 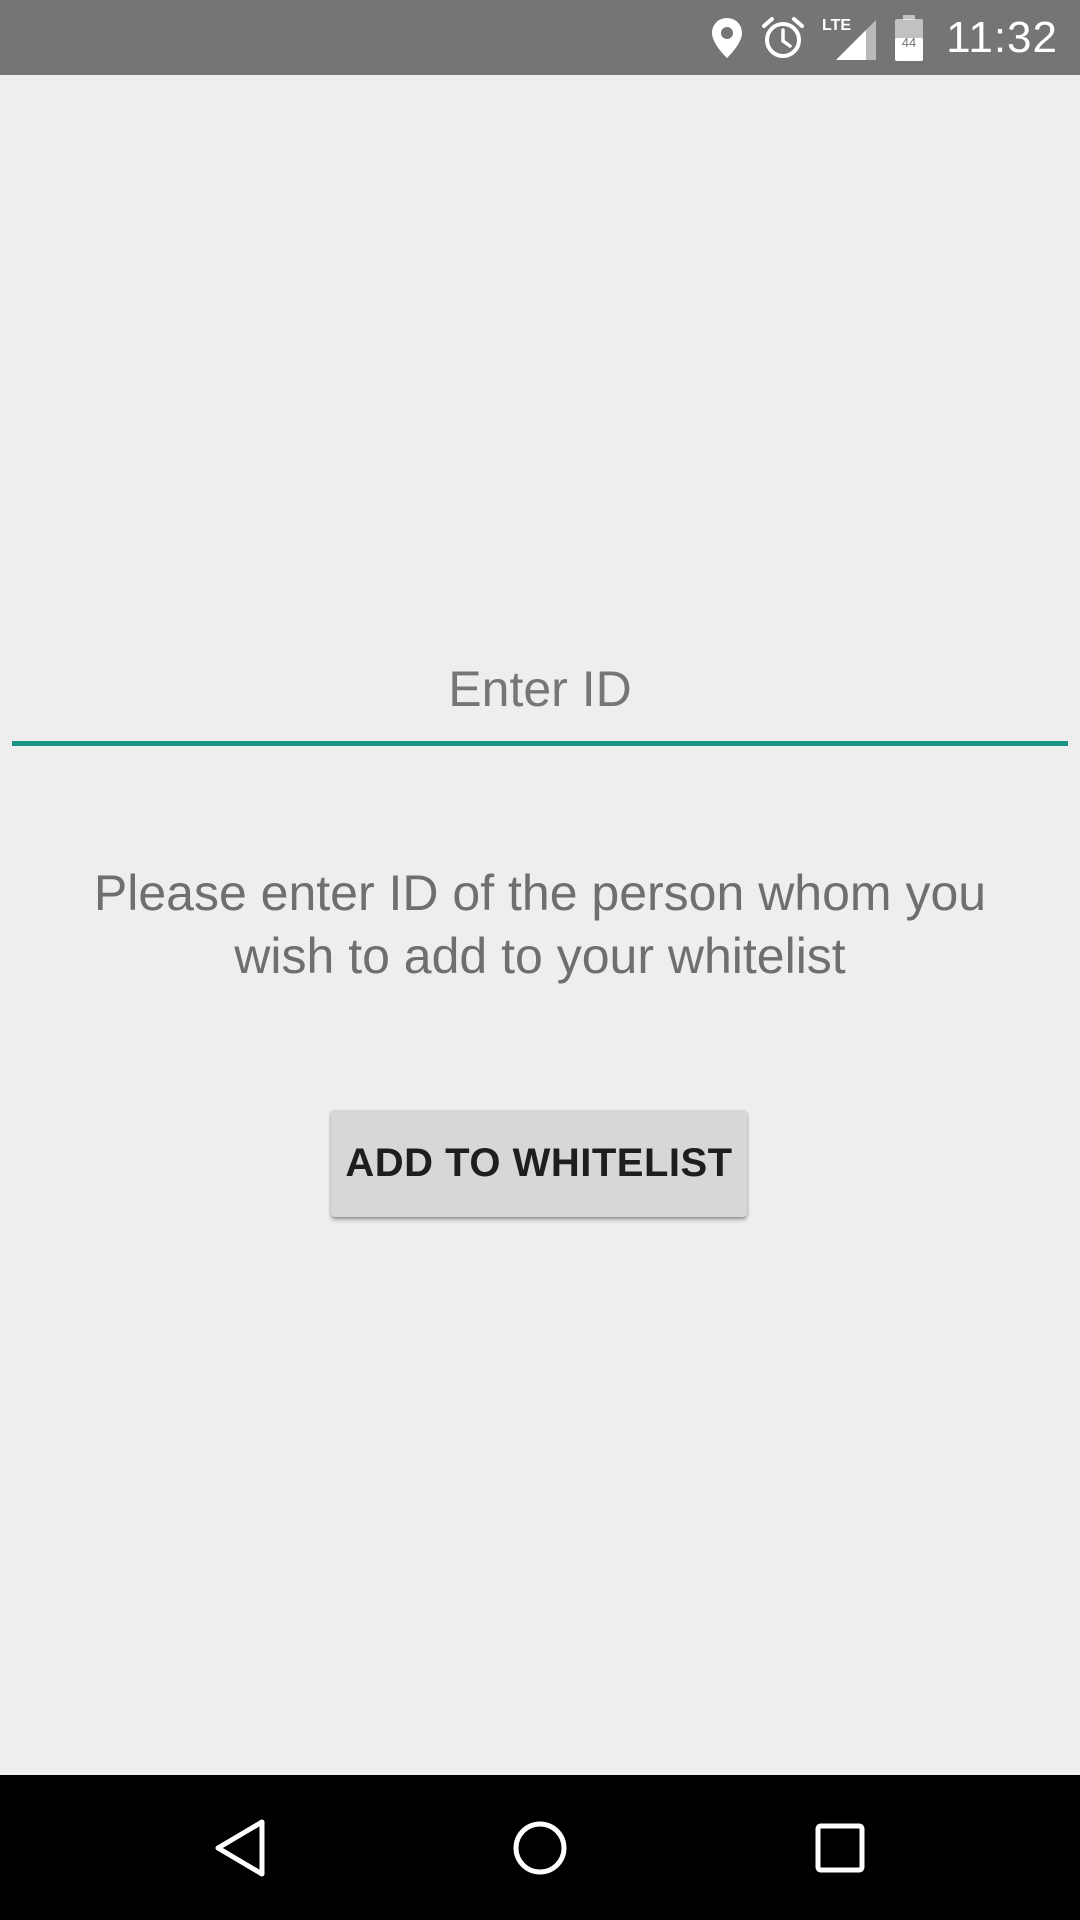 I want to click on home-button, so click(x=540, y=1847).